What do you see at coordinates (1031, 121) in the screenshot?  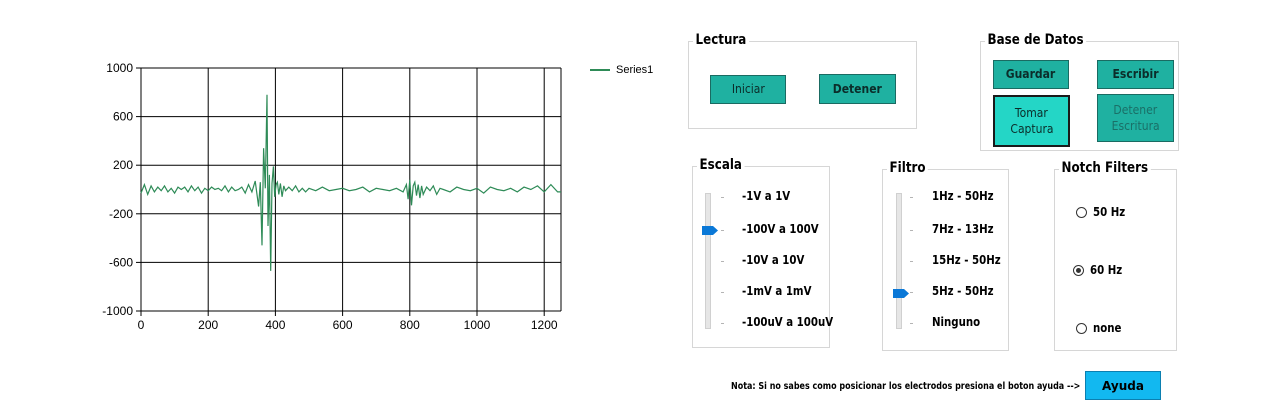 I see `take-capture-button: Tomar Captura` at bounding box center [1031, 121].